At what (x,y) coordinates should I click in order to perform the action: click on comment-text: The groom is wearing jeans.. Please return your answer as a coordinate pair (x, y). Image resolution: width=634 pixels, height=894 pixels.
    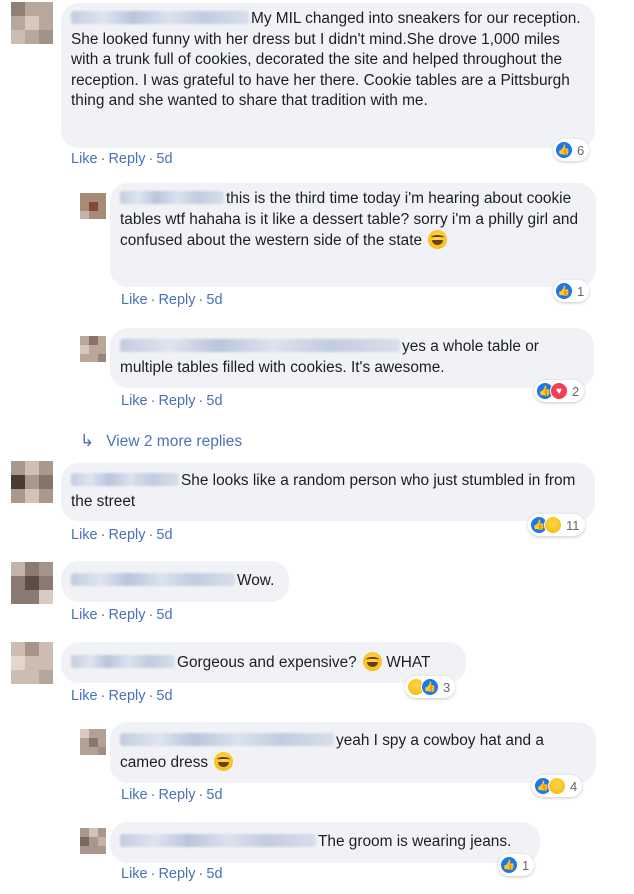
    Looking at the image, I should click on (415, 841).